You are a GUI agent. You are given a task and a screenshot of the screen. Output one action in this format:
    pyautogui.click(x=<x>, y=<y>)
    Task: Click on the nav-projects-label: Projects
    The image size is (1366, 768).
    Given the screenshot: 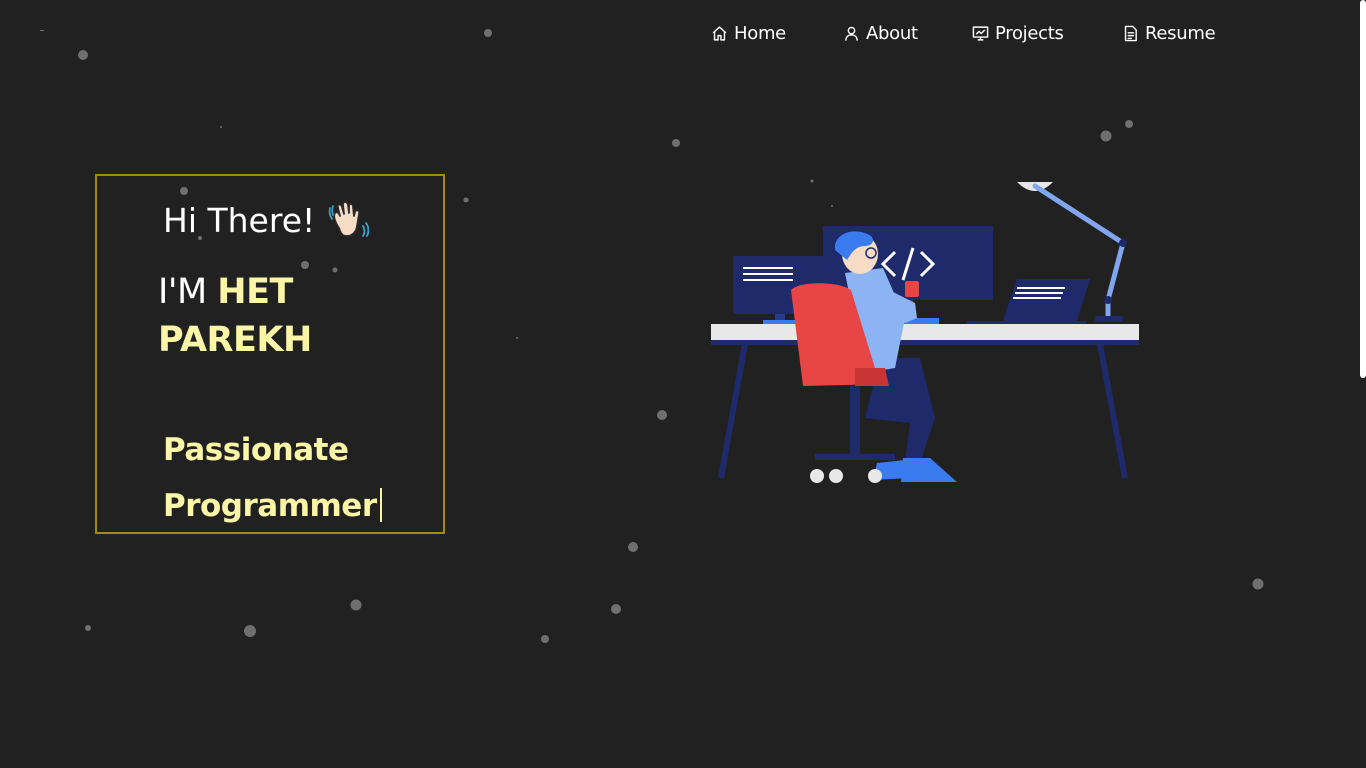 What is the action you would take?
    pyautogui.click(x=1029, y=33)
    